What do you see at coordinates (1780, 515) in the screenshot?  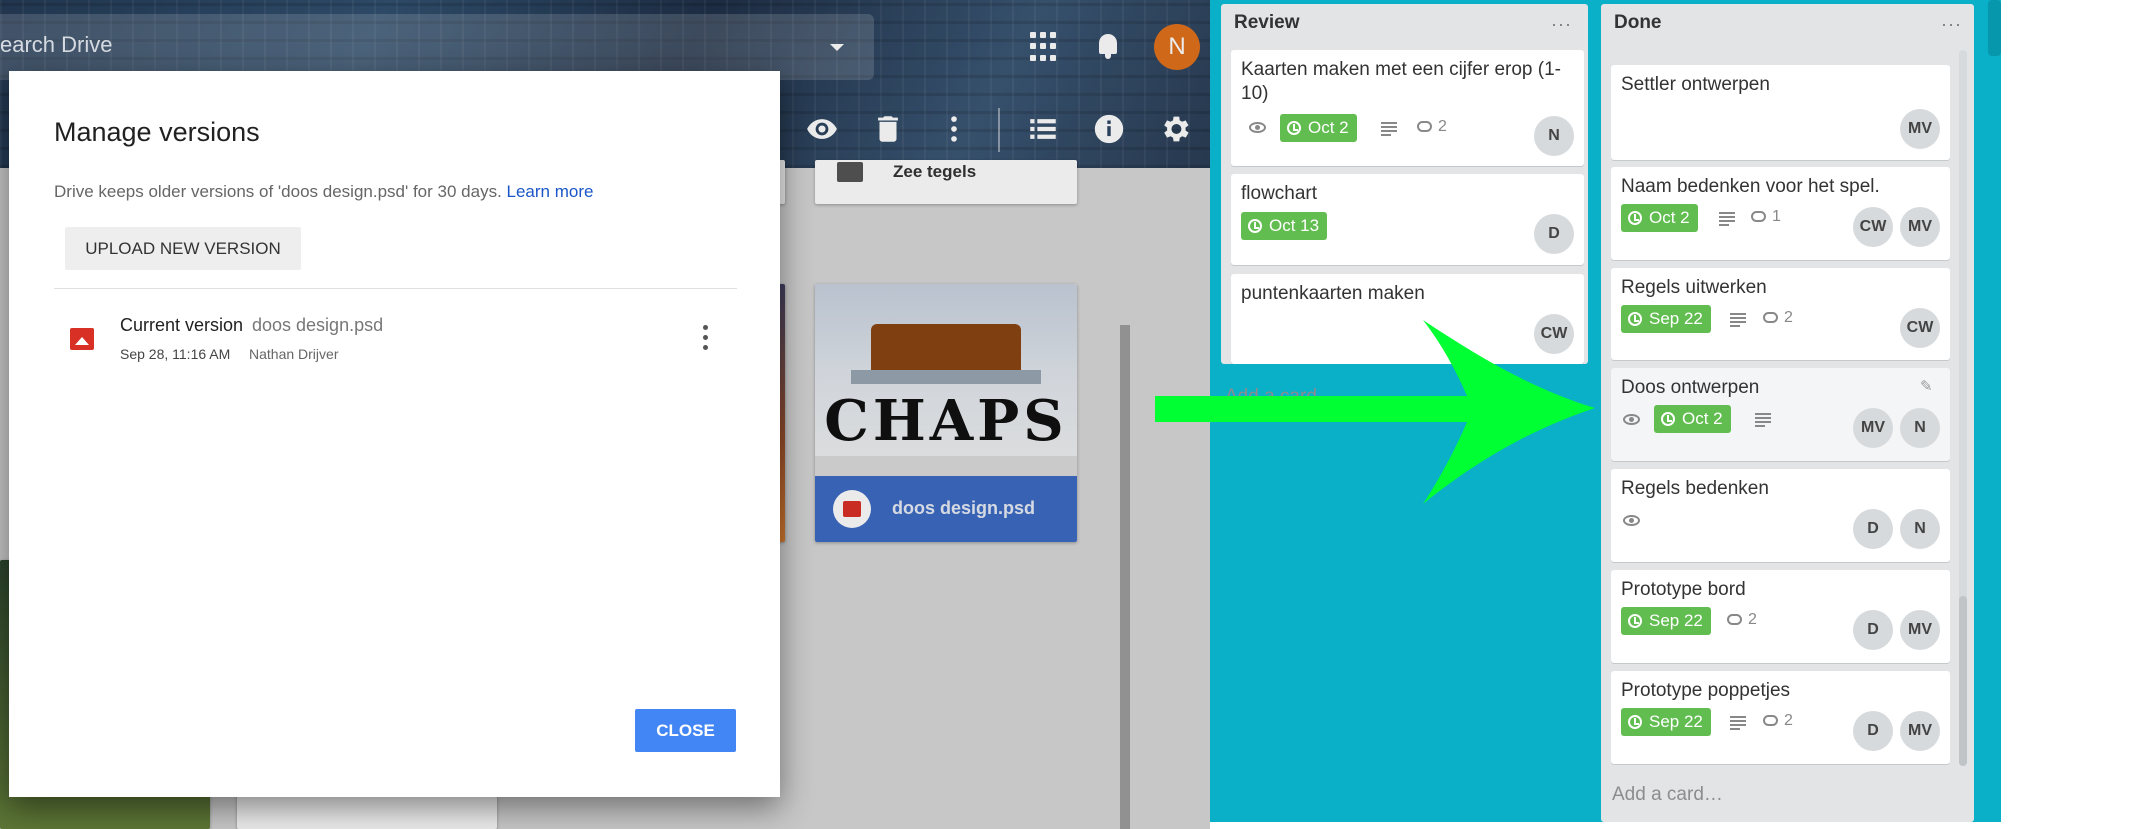 I see `card-regels-bedenken: Regels bedenken D N` at bounding box center [1780, 515].